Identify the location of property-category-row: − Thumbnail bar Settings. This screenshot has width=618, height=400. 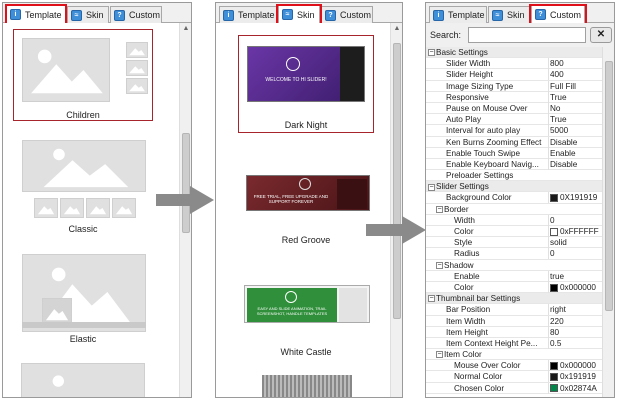
(514, 299).